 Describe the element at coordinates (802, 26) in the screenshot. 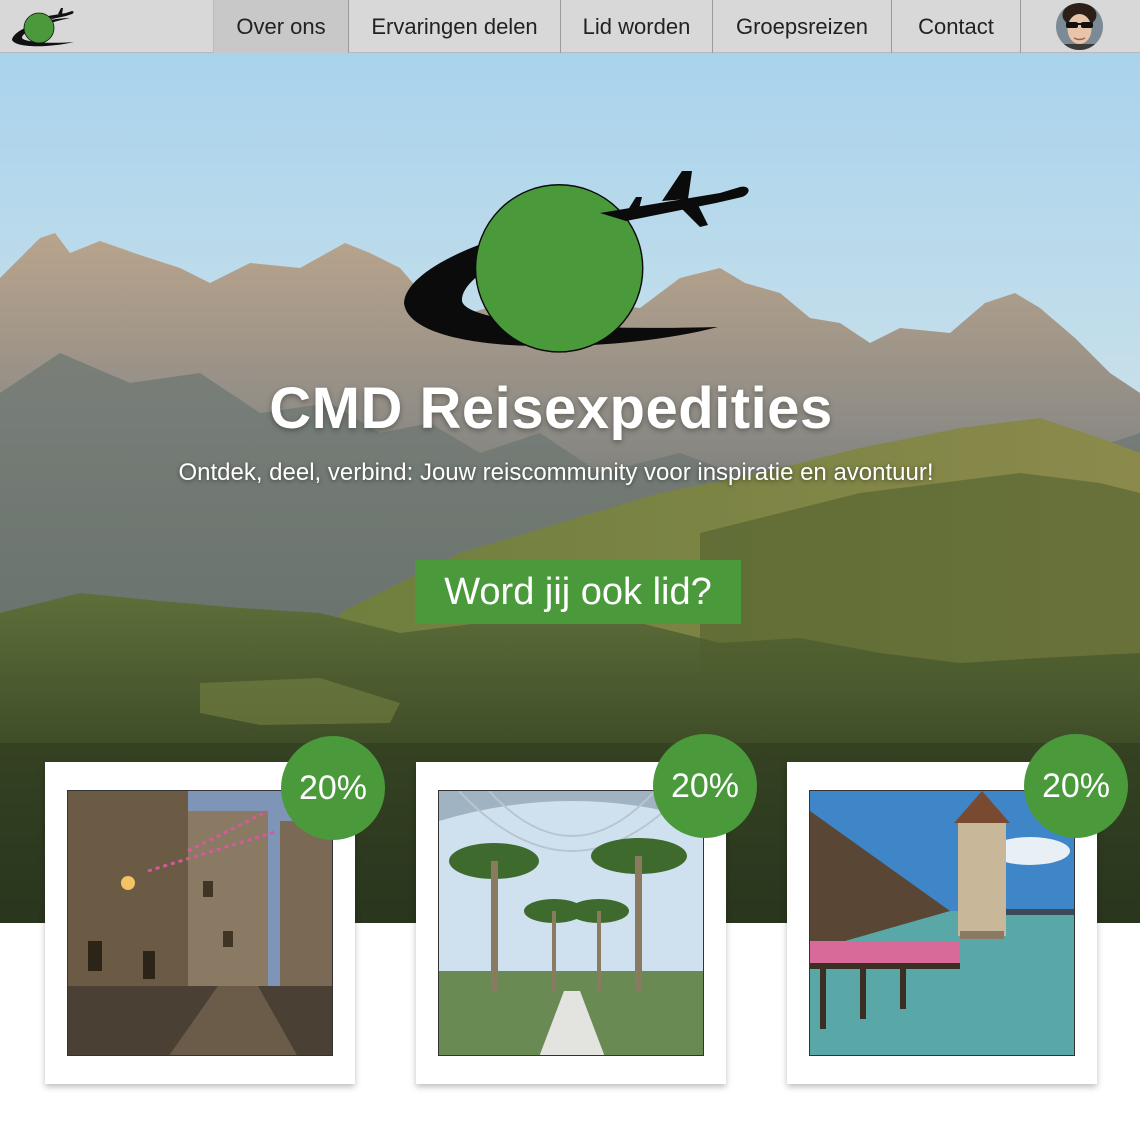

I see `nav-item-groepsreizen: Groepsreizen` at that location.